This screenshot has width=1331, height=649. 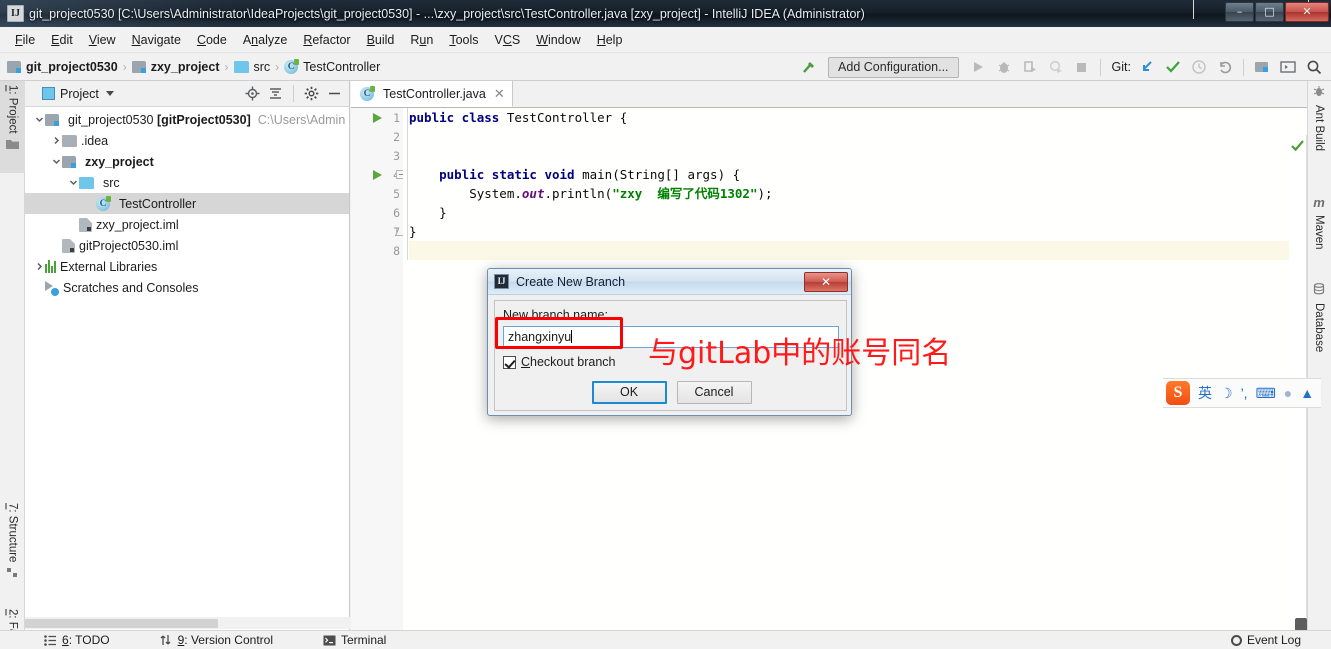 I want to click on ant-build-label: Ant Build, so click(x=1319, y=128).